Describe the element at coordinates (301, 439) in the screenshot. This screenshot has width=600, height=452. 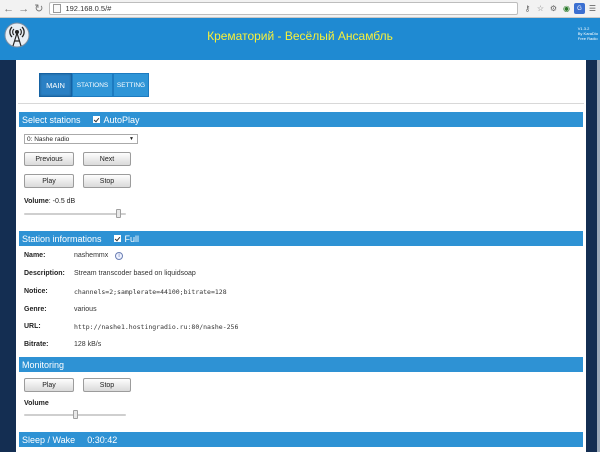
I see `sleep-wake-header: Sleep / Wake 0:30:42` at that location.